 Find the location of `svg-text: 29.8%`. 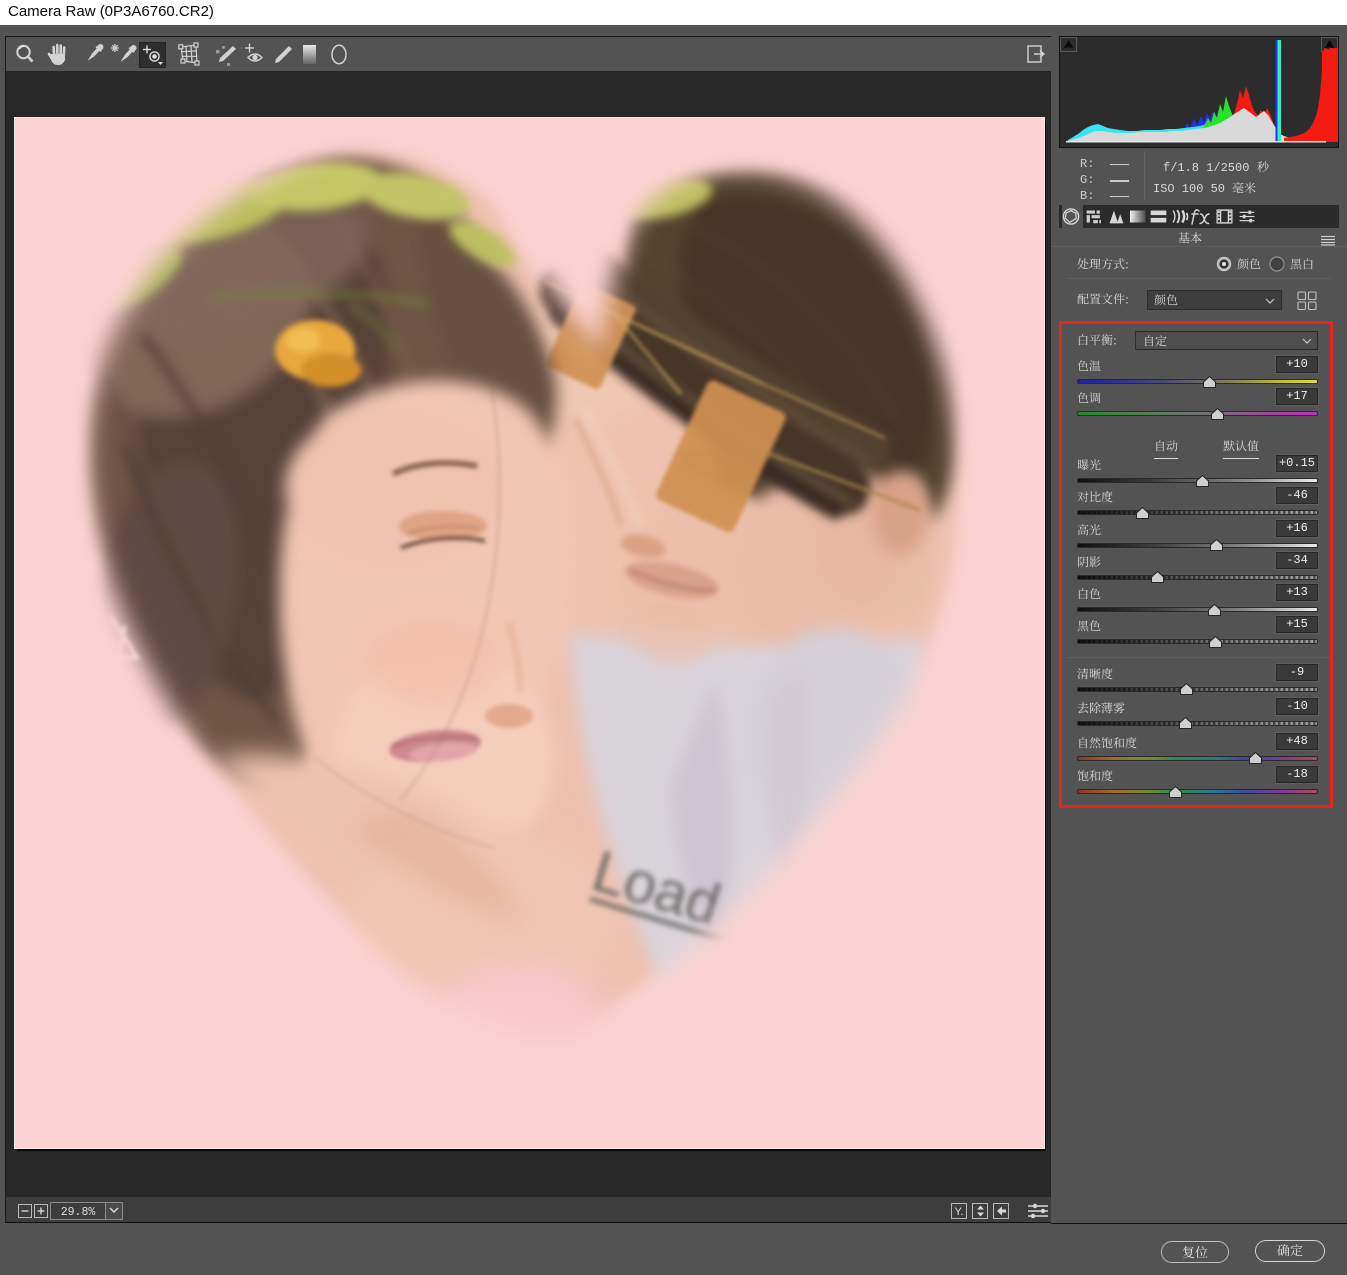

svg-text: 29.8% is located at coordinates (78, 1212).